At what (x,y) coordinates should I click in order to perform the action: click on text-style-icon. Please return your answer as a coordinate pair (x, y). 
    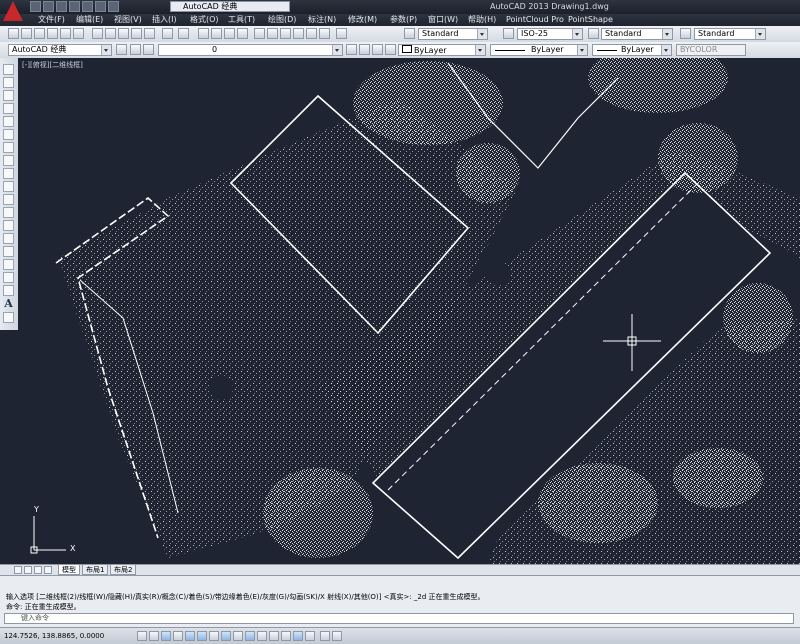
    Looking at the image, I should click on (409, 33).